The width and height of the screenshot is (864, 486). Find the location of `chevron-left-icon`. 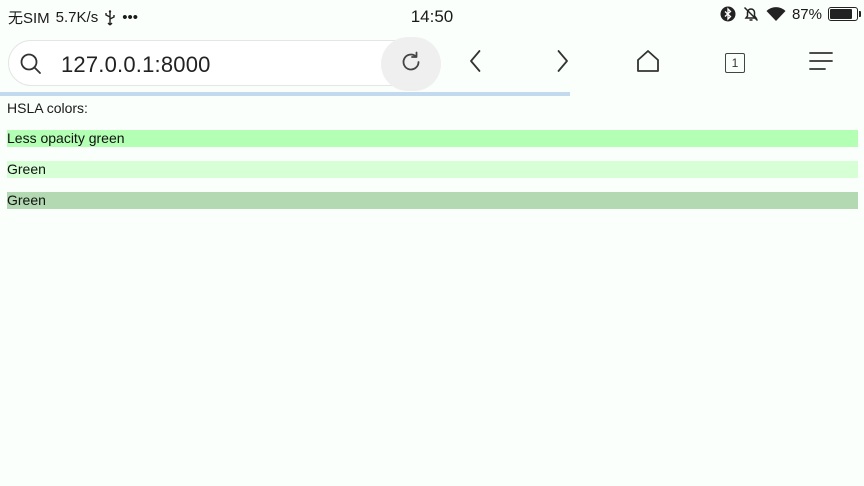

chevron-left-icon is located at coordinates (476, 63).